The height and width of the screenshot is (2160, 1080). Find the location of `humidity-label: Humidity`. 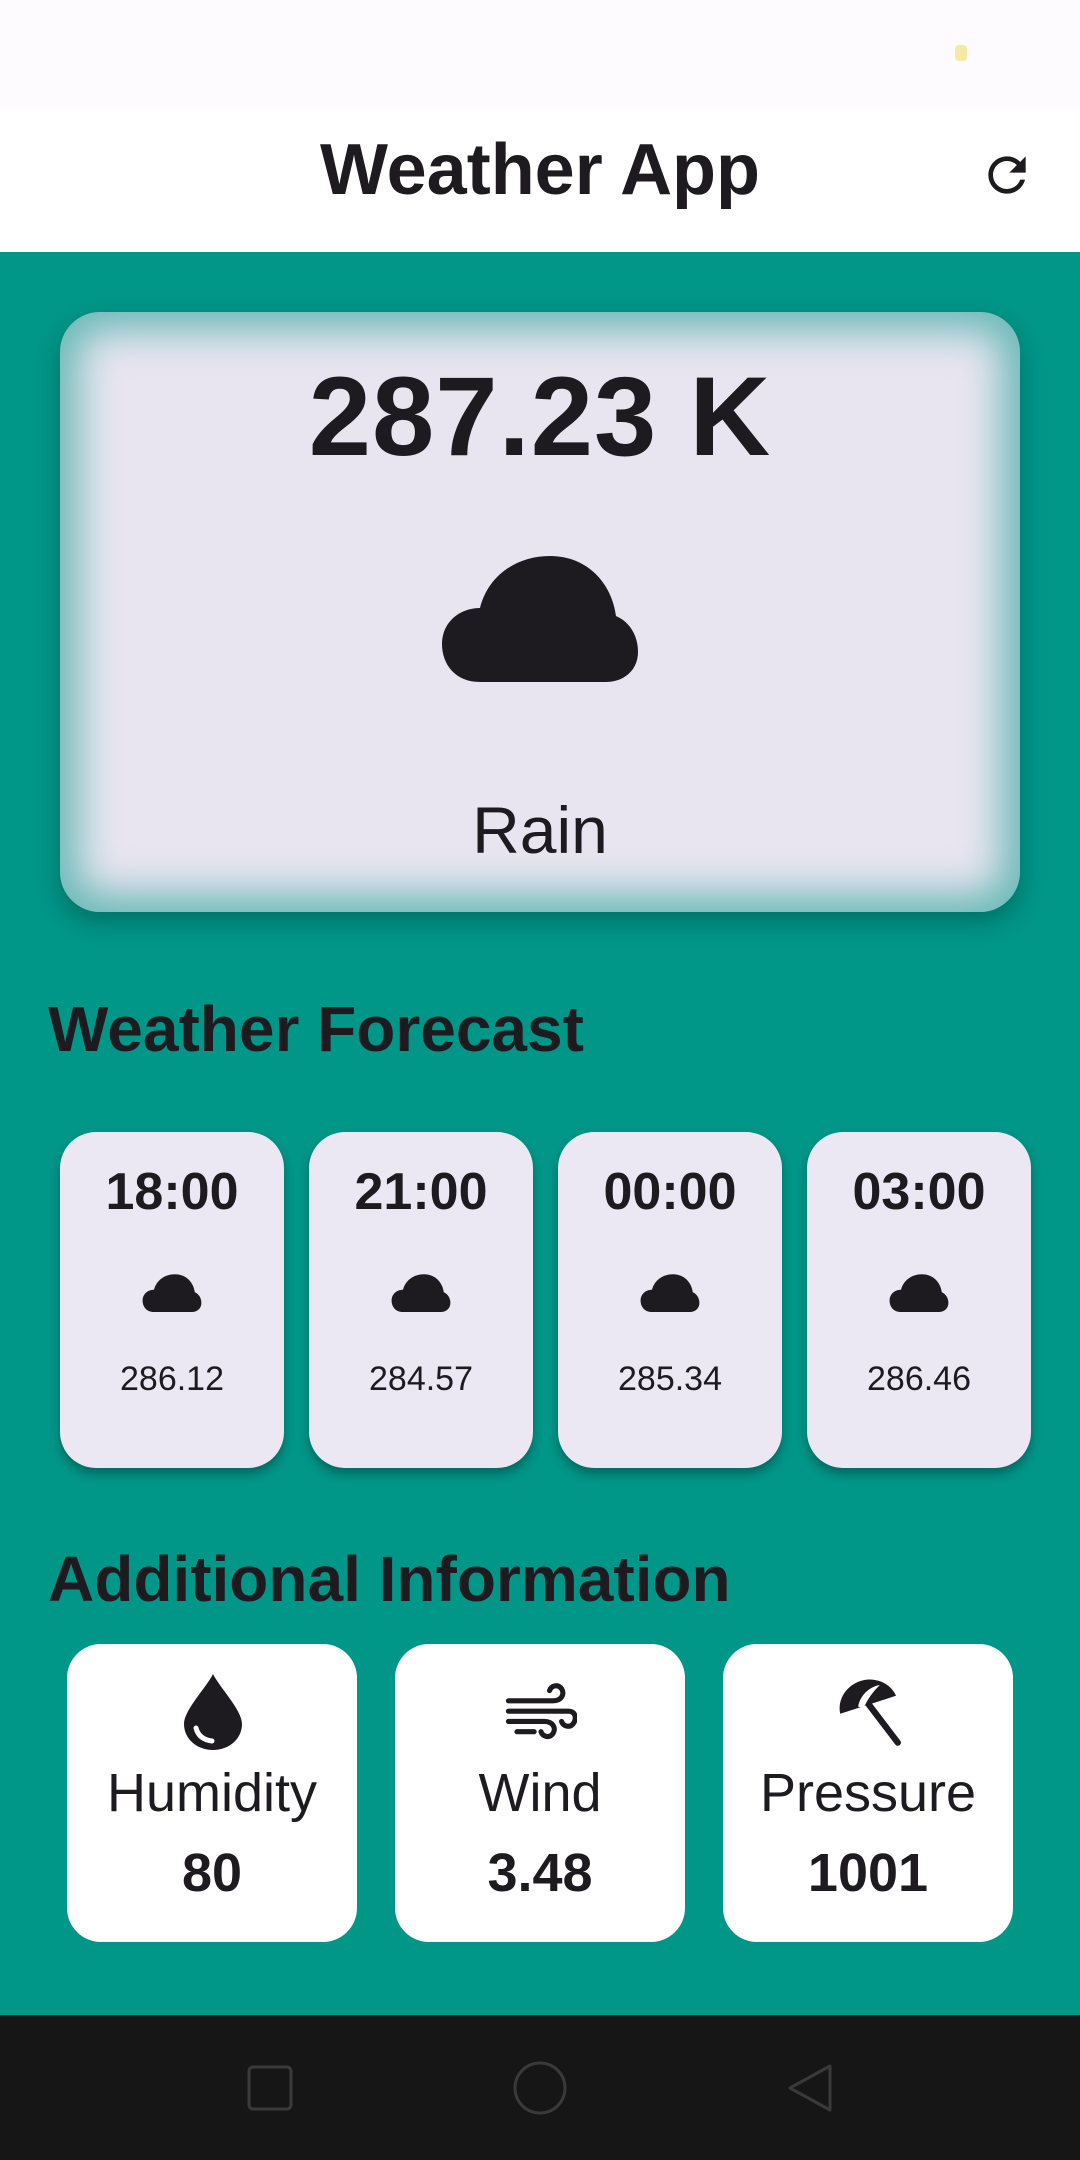

humidity-label: Humidity is located at coordinates (212, 1793).